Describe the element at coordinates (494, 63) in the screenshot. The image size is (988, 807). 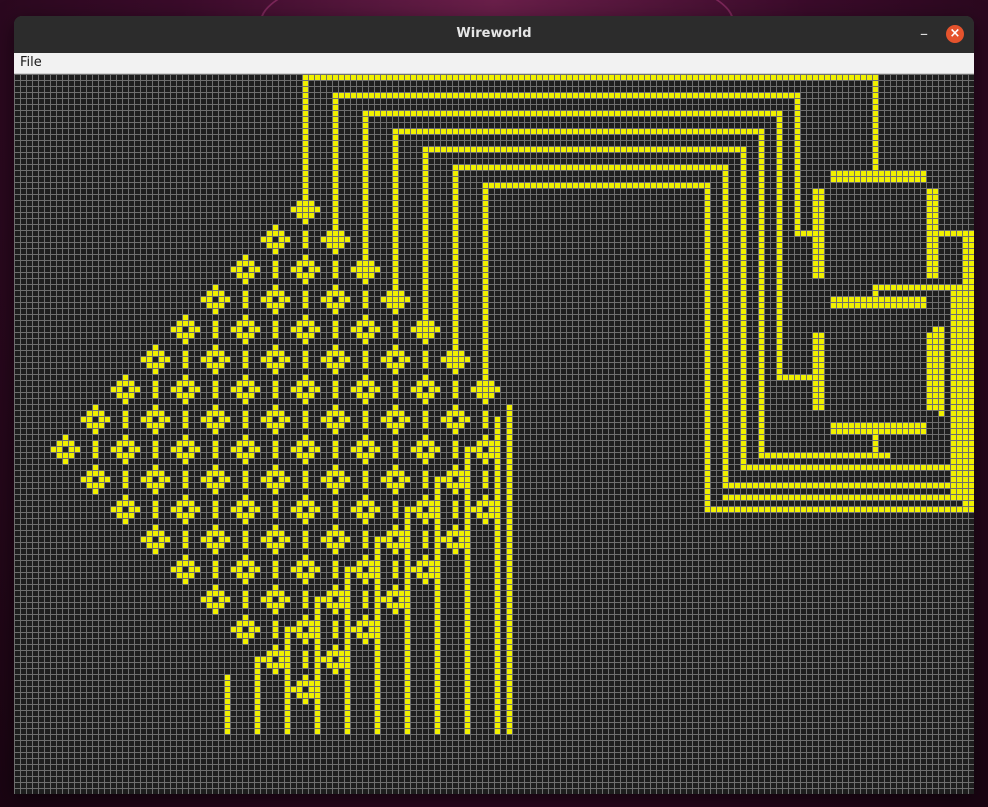
I see `menu-bar: File` at that location.